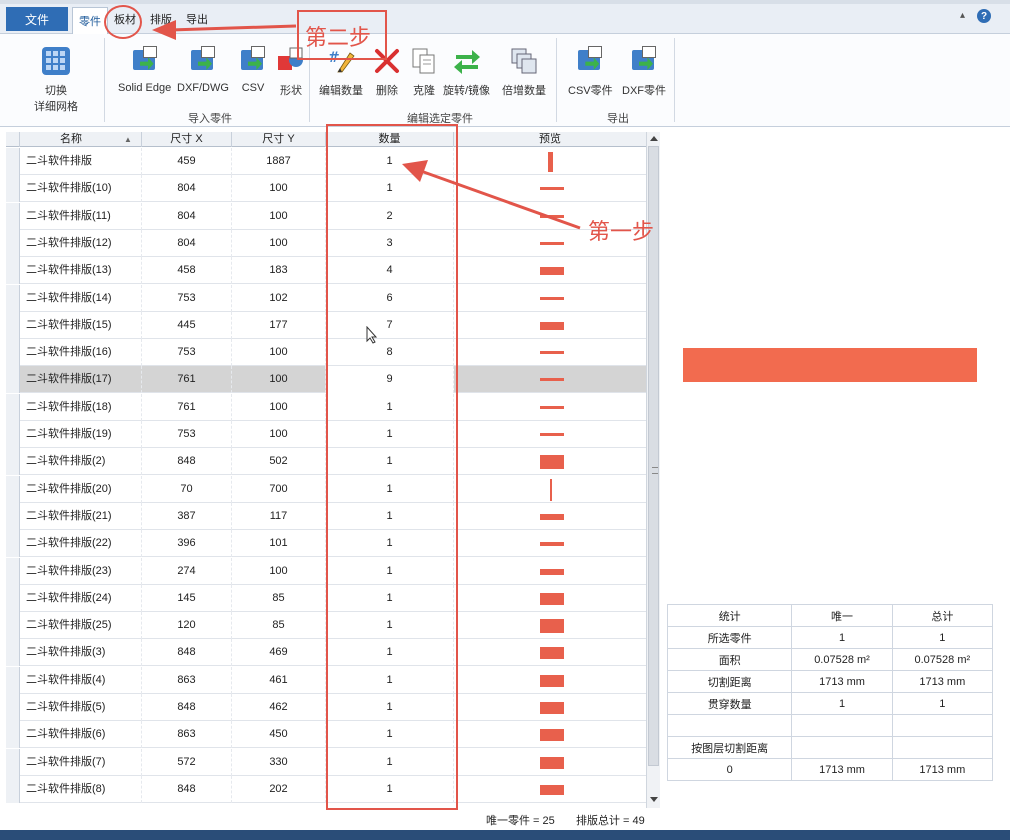  What do you see at coordinates (366, 125) in the screenshot?
I see `annotation-arrows` at bounding box center [366, 125].